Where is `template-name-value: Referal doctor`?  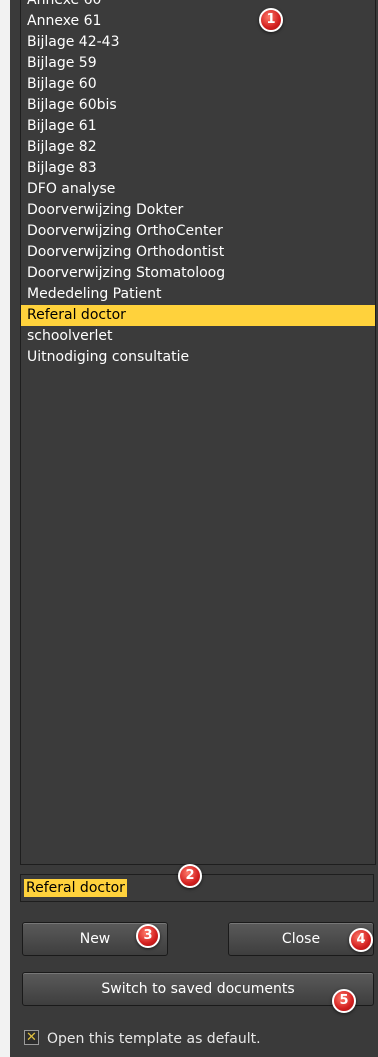
template-name-value: Referal doctor is located at coordinates (75, 888).